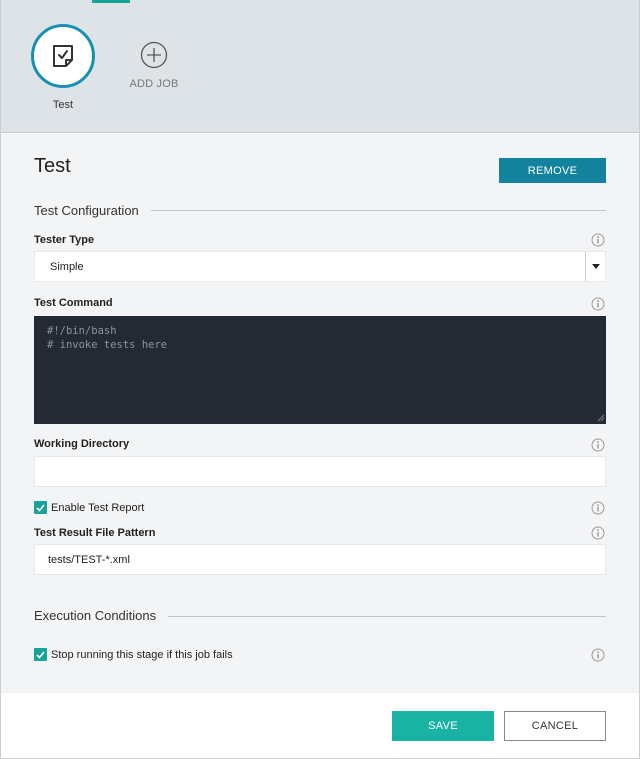 This screenshot has width=640, height=759. What do you see at coordinates (52, 166) in the screenshot?
I see `job-title: Test` at bounding box center [52, 166].